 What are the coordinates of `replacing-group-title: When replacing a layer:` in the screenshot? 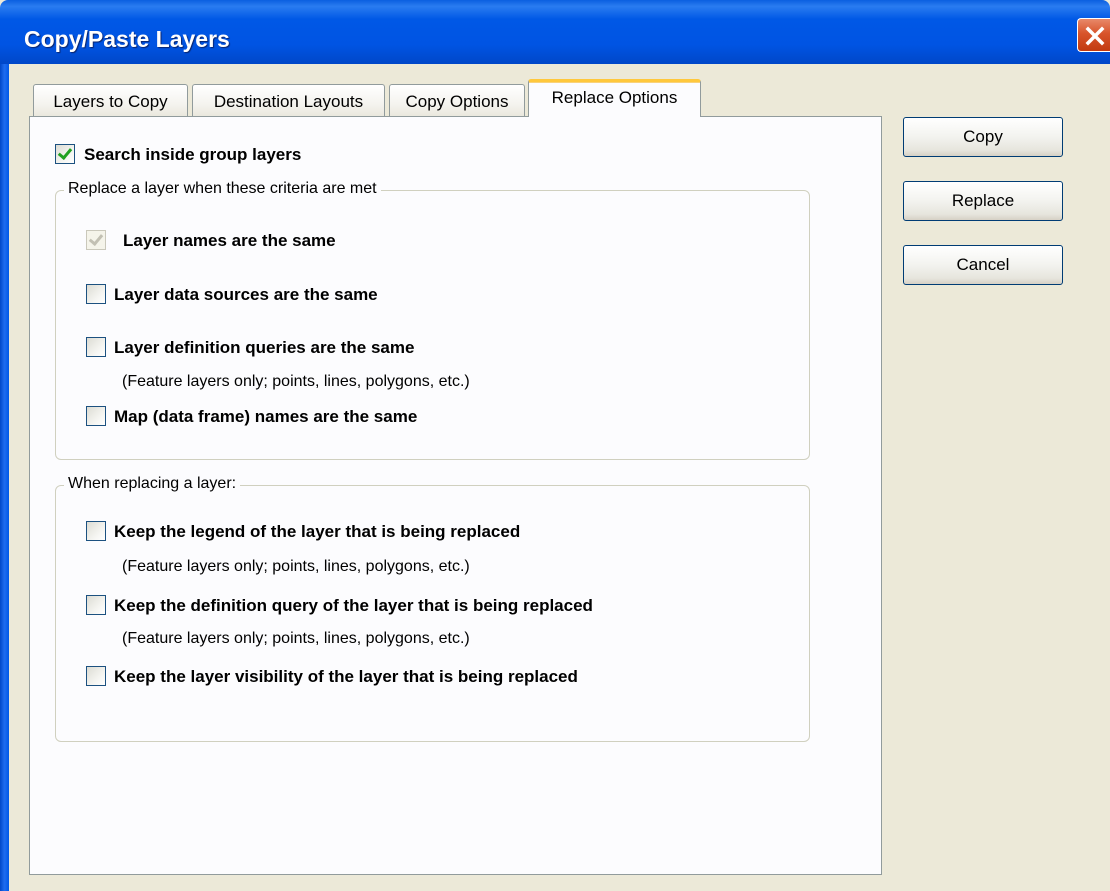 It's located at (152, 484).